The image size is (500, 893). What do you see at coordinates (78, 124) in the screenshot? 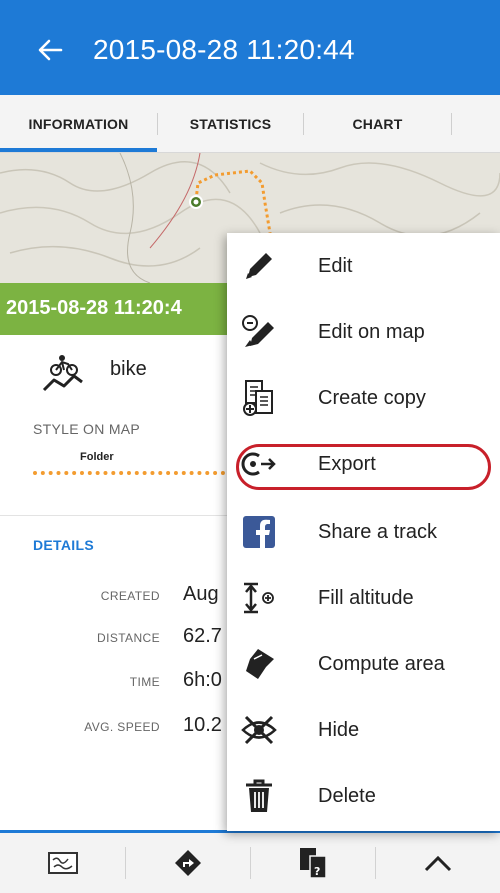
I see `tab-information: INFORMATION` at bounding box center [78, 124].